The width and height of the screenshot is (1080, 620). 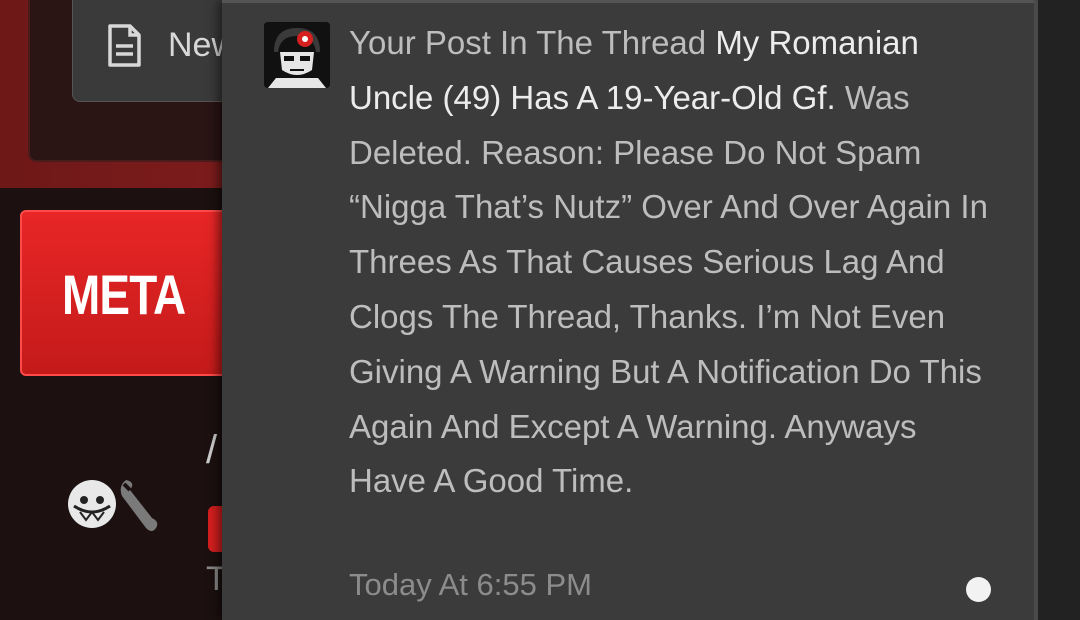 I want to click on unread-indicator, so click(x=978, y=589).